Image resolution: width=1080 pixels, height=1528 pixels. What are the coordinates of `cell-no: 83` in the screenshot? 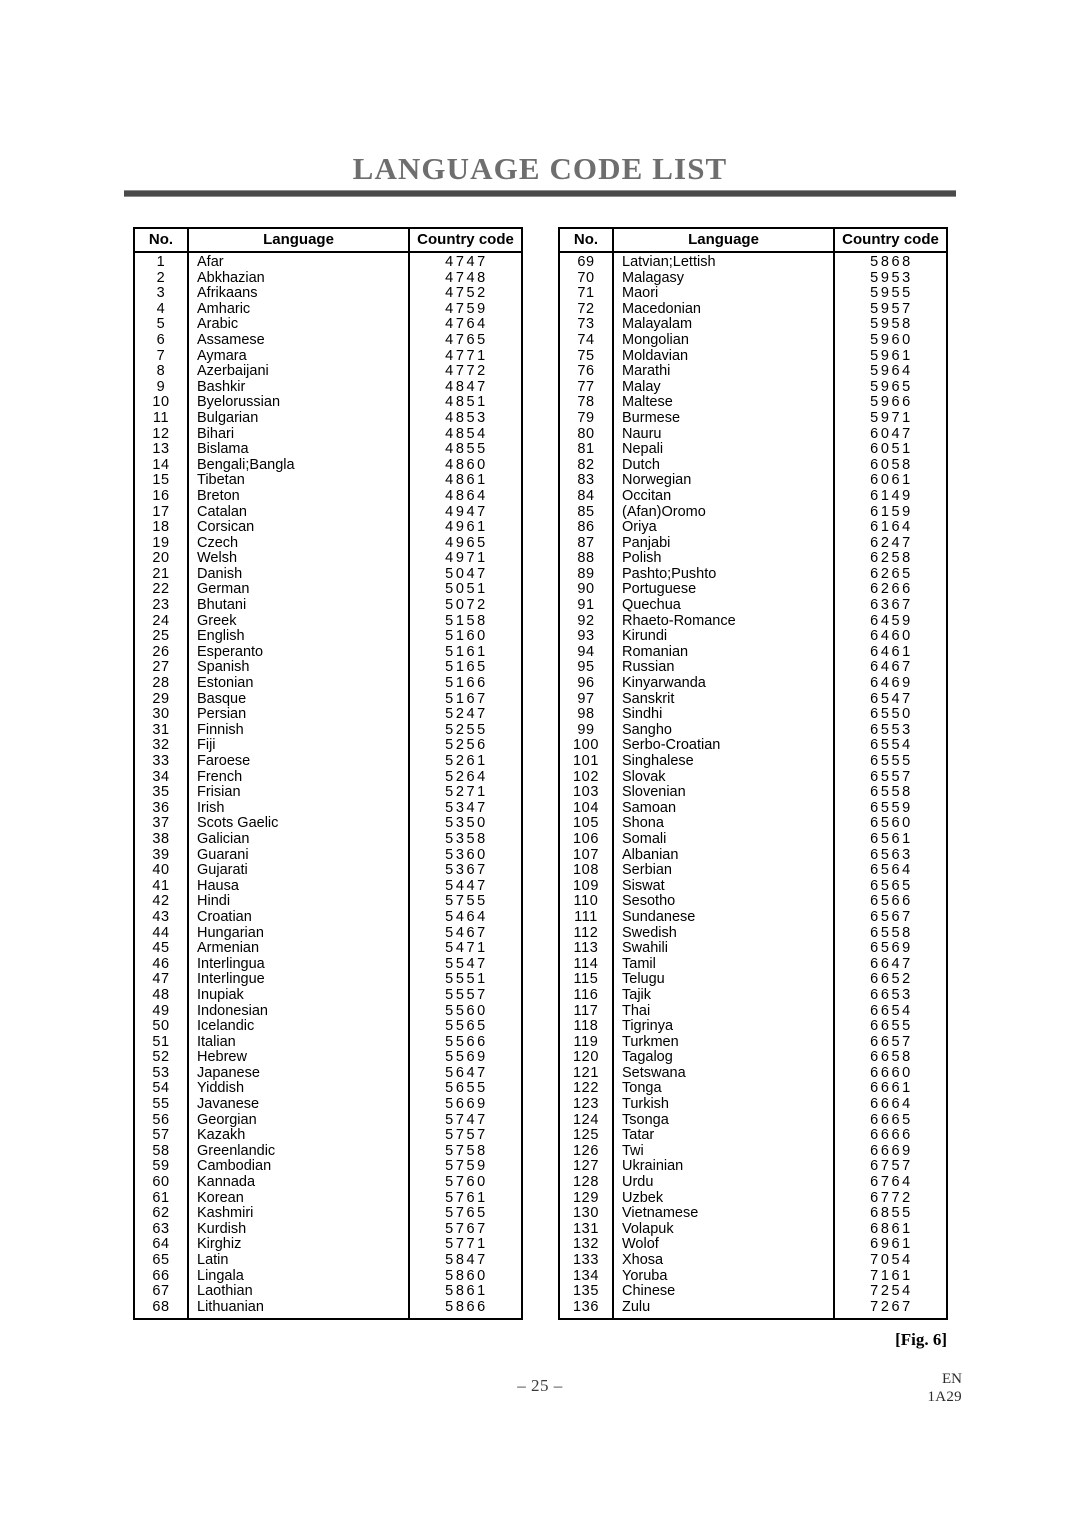 It's located at (586, 481).